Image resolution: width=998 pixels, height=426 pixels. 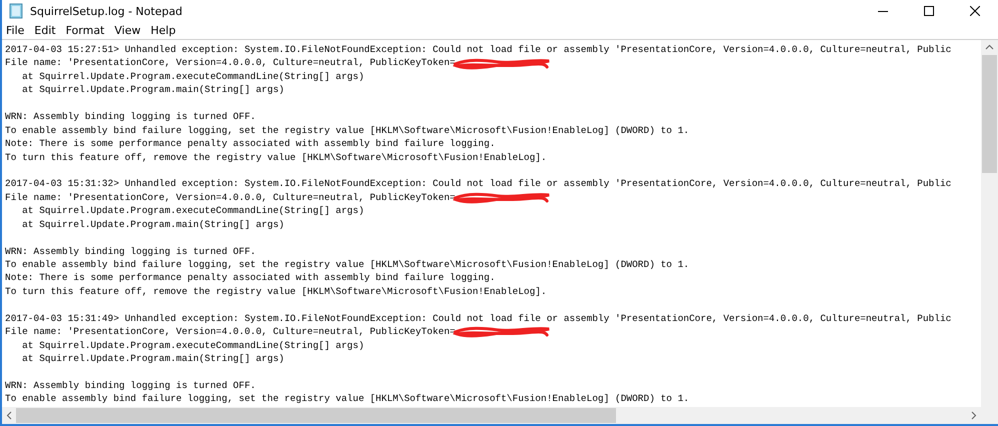 I want to click on close-icon, so click(x=975, y=11).